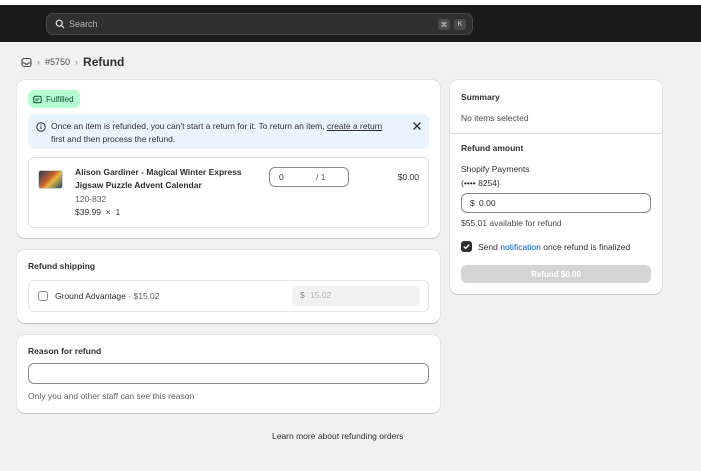 This screenshot has height=471, width=701. What do you see at coordinates (556, 203) in the screenshot?
I see `refund-amount-input: $ 0.00` at bounding box center [556, 203].